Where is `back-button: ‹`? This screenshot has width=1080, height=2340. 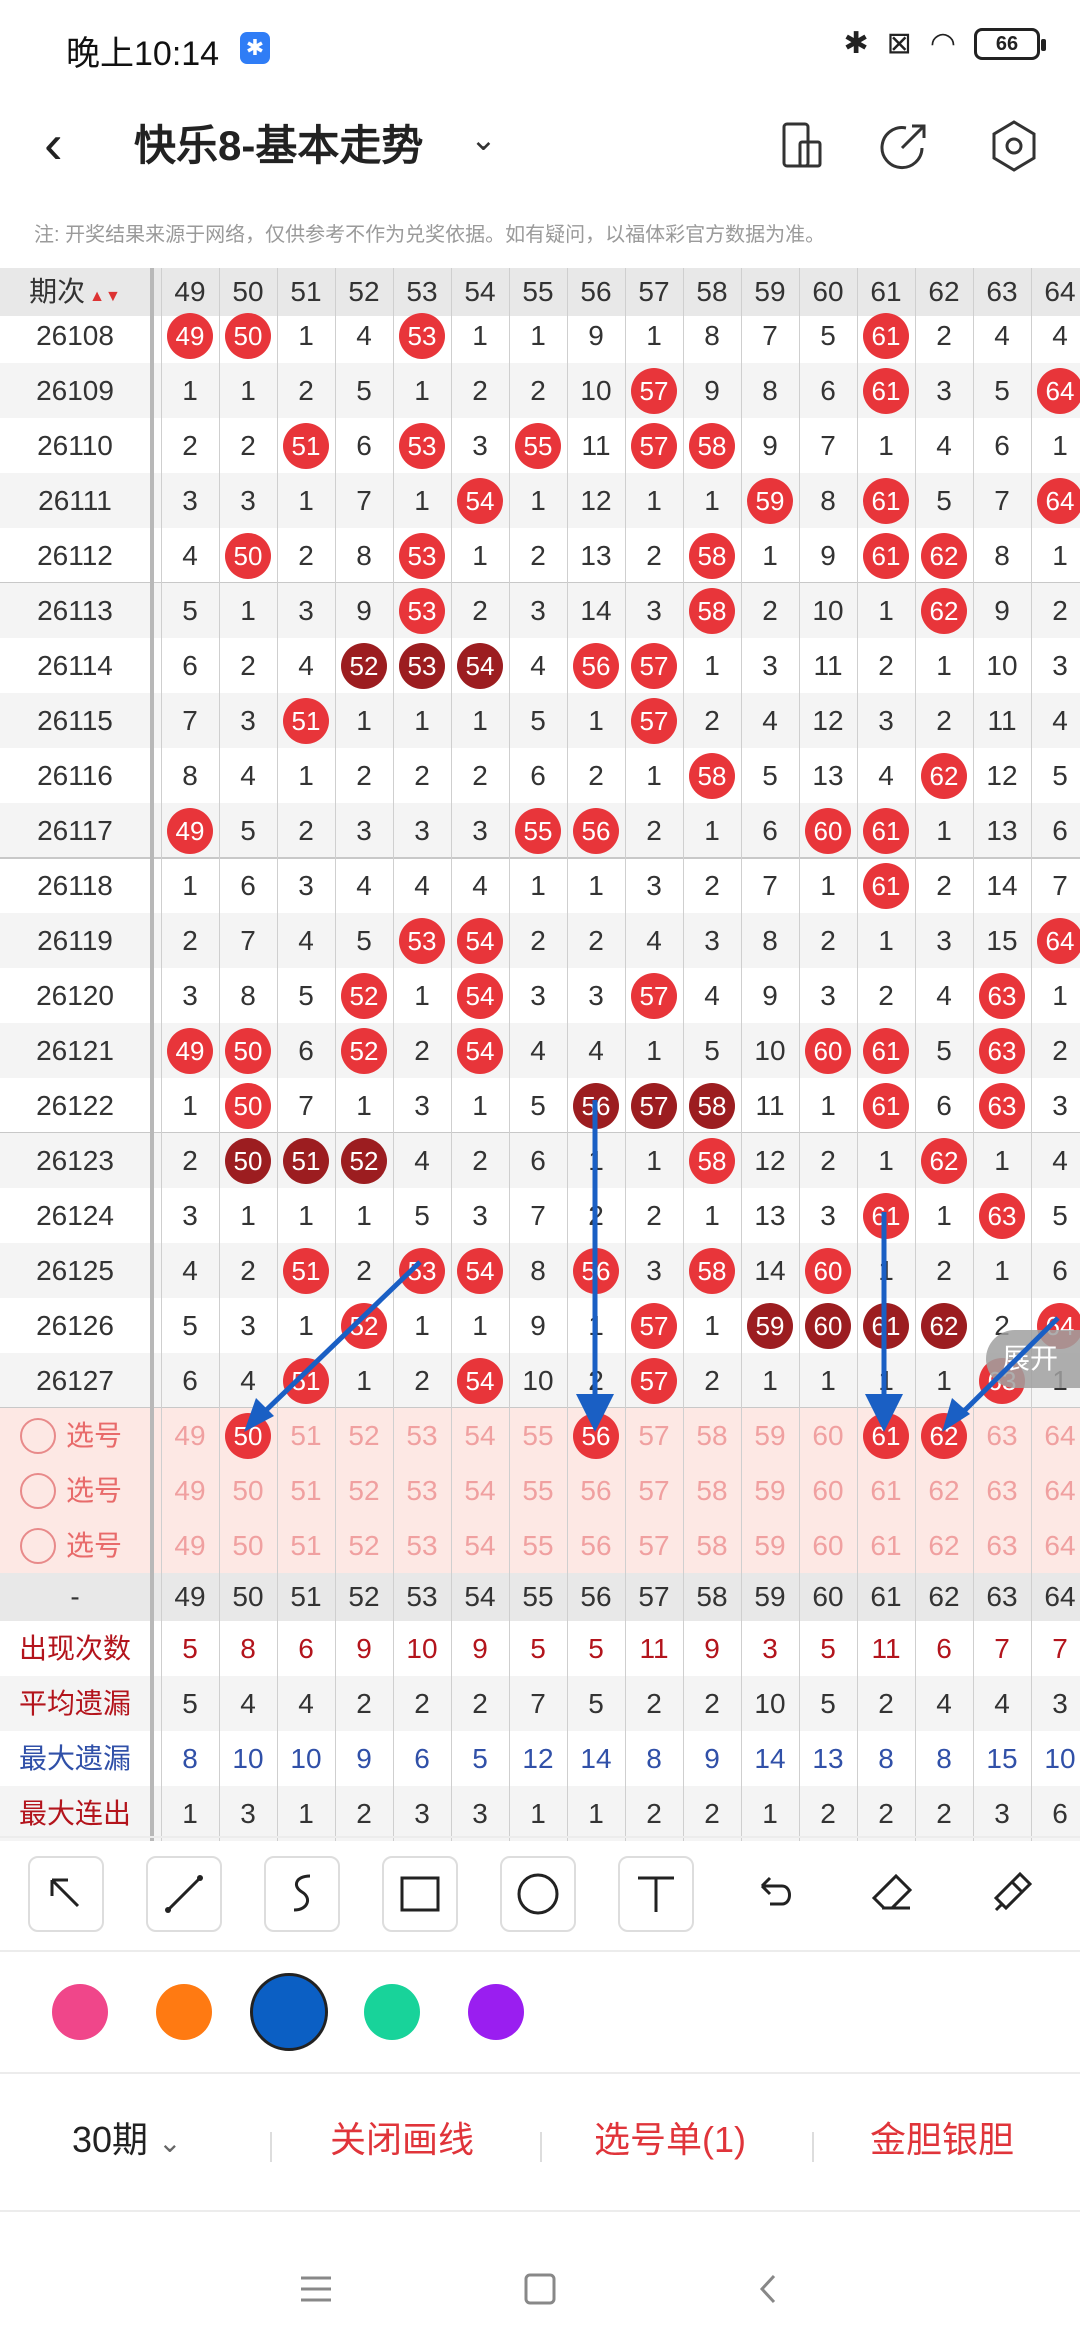 back-button: ‹ is located at coordinates (69, 146).